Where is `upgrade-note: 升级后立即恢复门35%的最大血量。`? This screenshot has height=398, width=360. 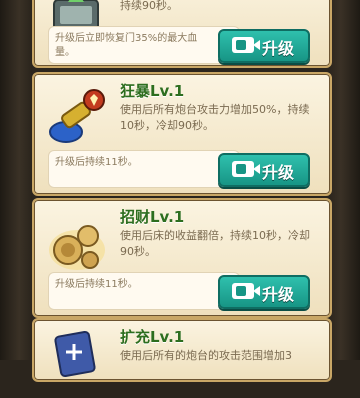 upgrade-note: 升级后立即恢复门35%的最大血量。 is located at coordinates (148, 45).